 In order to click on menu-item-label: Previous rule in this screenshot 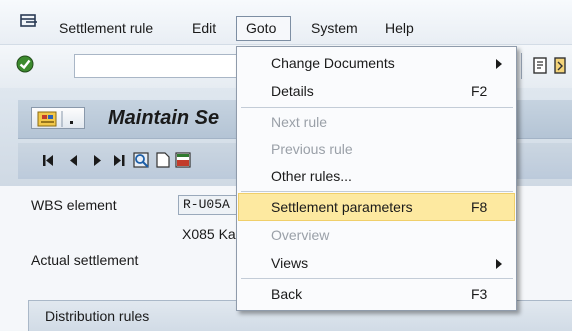, I will do `click(312, 149)`.